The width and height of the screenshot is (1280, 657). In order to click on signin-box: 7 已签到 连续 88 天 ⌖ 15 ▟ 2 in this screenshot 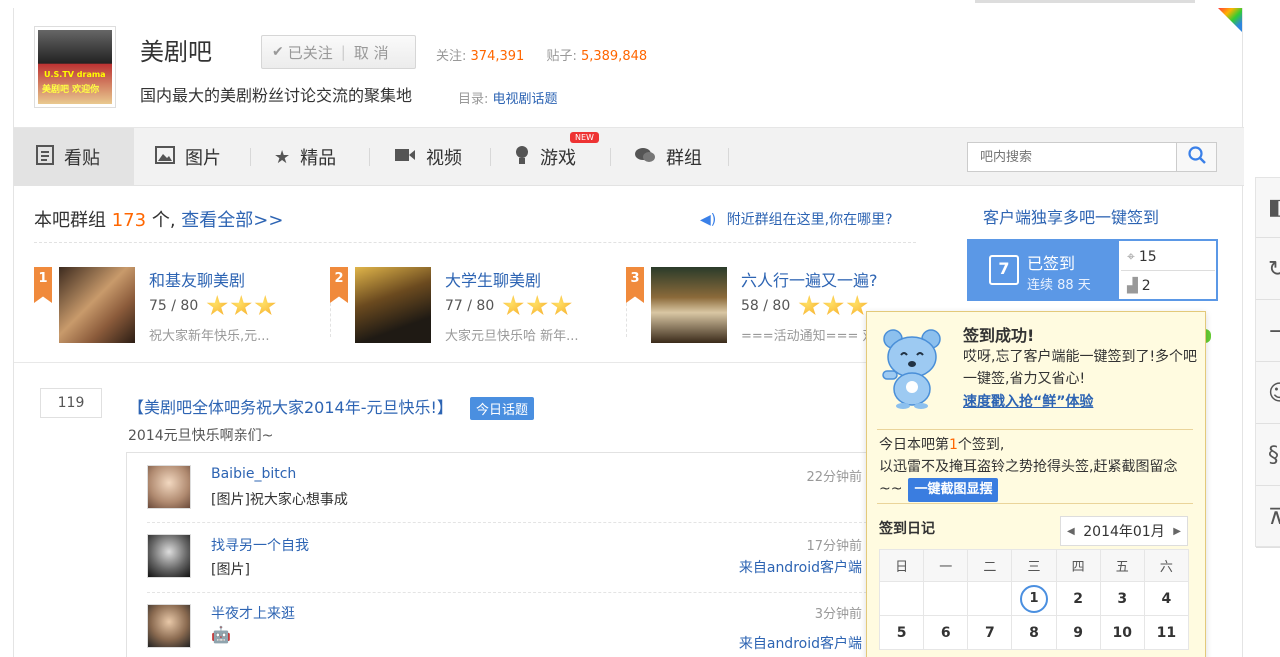, I will do `click(1092, 270)`.